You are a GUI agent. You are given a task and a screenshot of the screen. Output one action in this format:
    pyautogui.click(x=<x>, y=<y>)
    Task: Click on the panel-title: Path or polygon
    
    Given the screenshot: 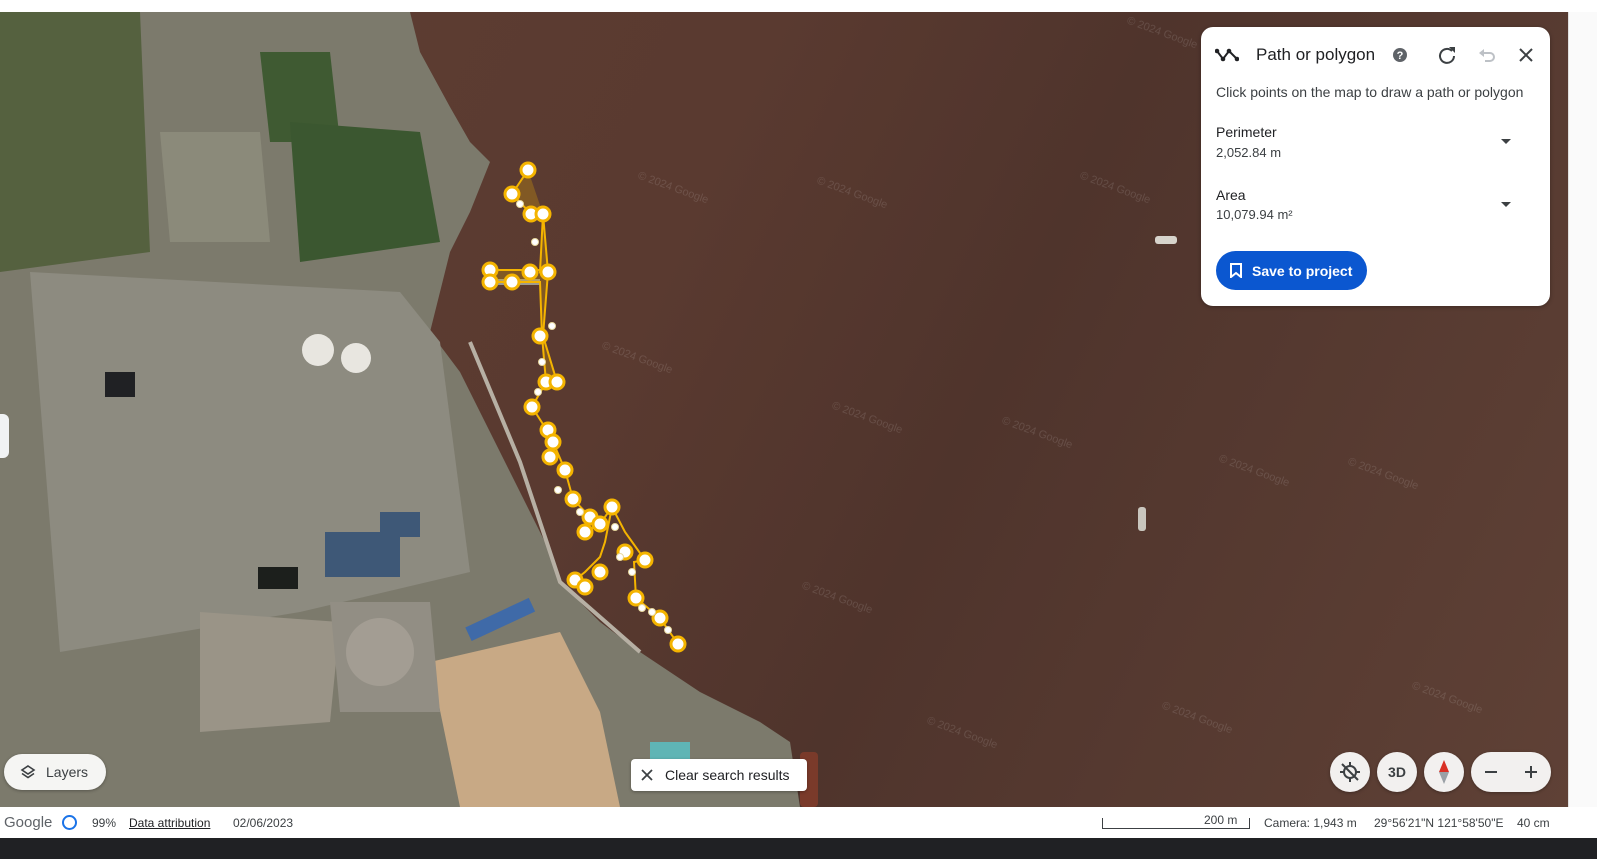 What is the action you would take?
    pyautogui.click(x=1316, y=54)
    